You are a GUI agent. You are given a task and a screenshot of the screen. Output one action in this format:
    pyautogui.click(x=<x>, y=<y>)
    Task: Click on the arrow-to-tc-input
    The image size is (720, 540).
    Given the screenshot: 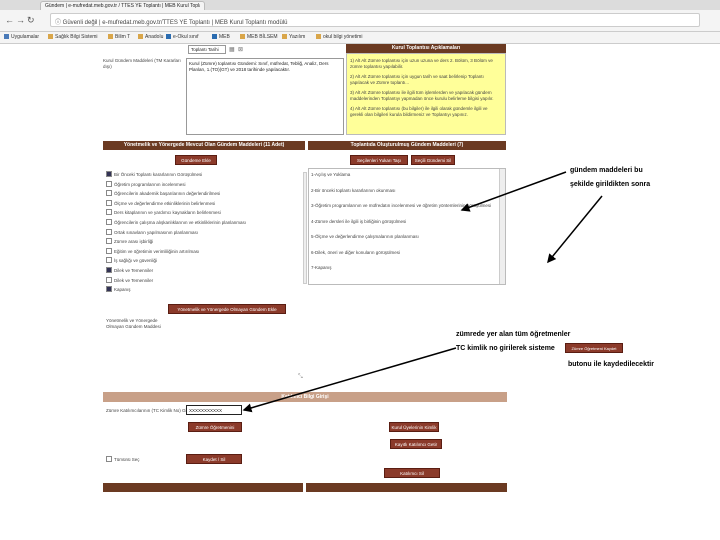 What is the action you would take?
    pyautogui.click(x=349, y=380)
    